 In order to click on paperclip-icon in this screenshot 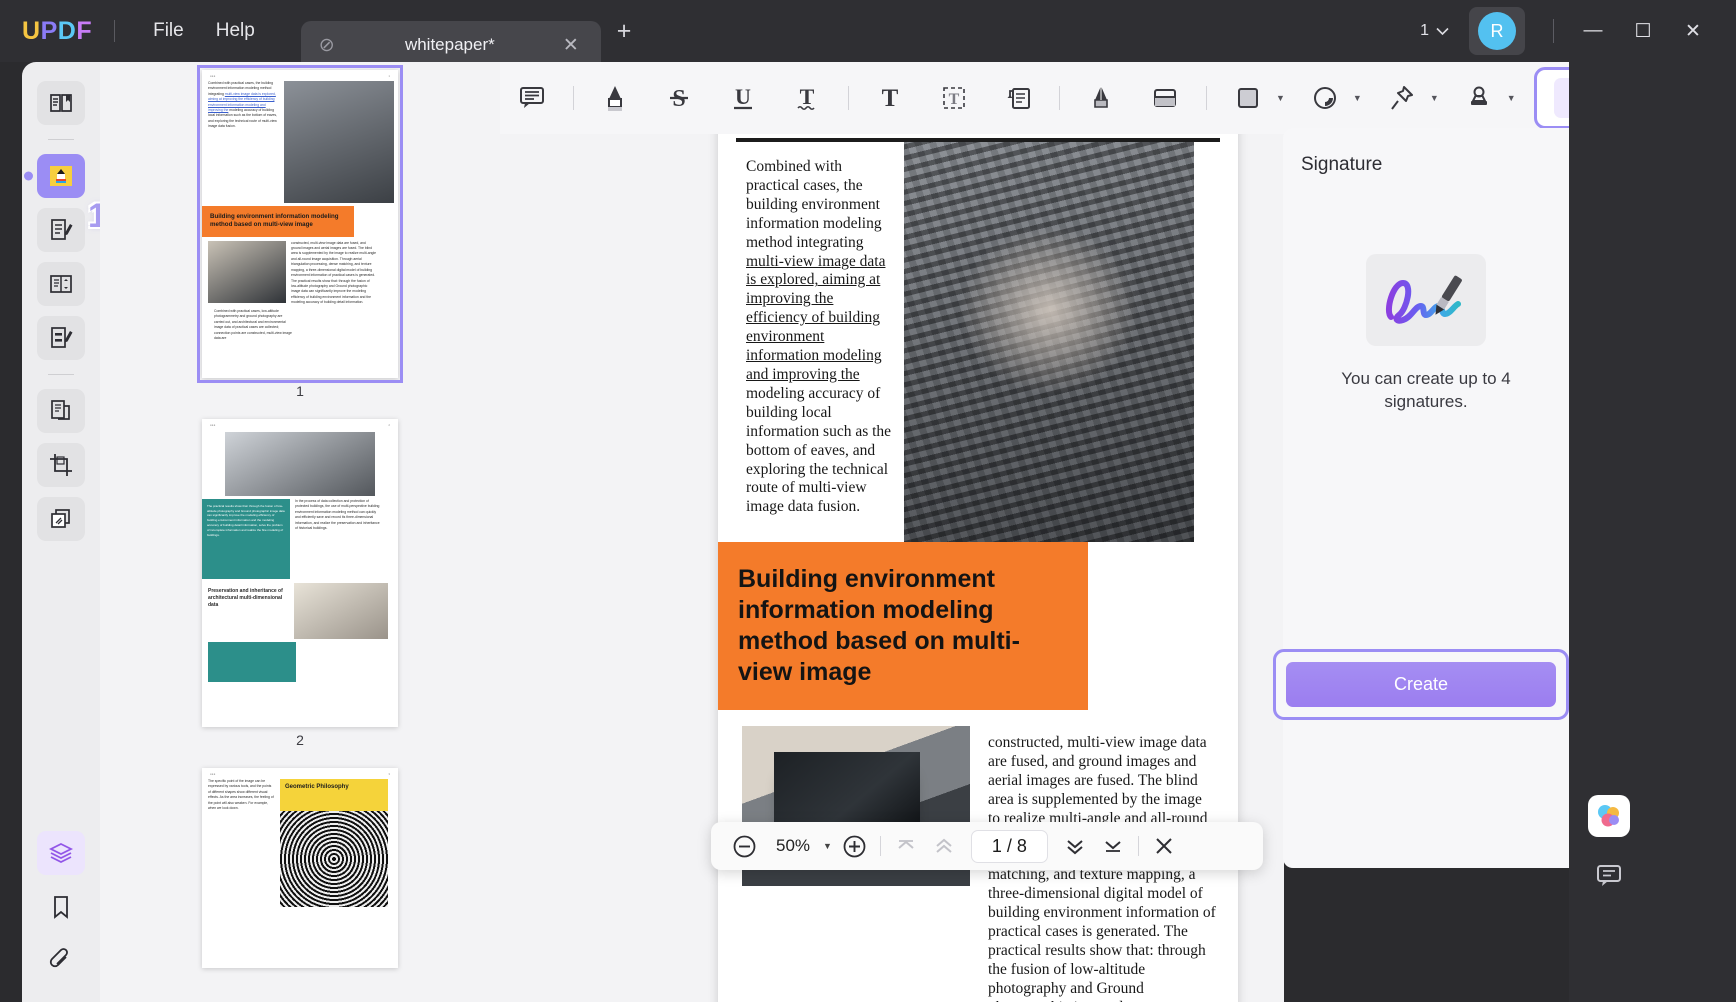, I will do `click(58, 958)`.